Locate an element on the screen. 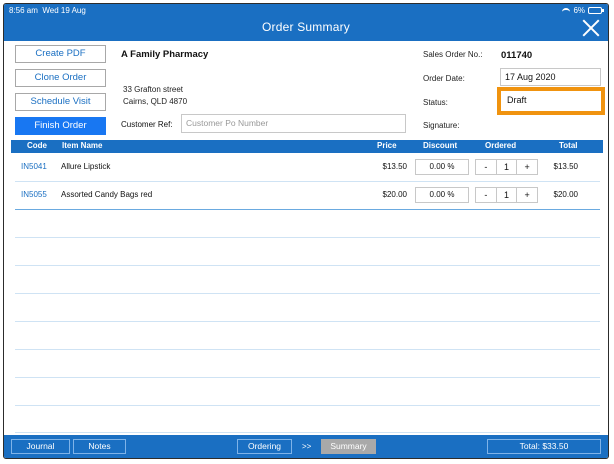 Image resolution: width=614 pixels, height=464 pixels. create-pdf-button: Create PDF is located at coordinates (60, 54).